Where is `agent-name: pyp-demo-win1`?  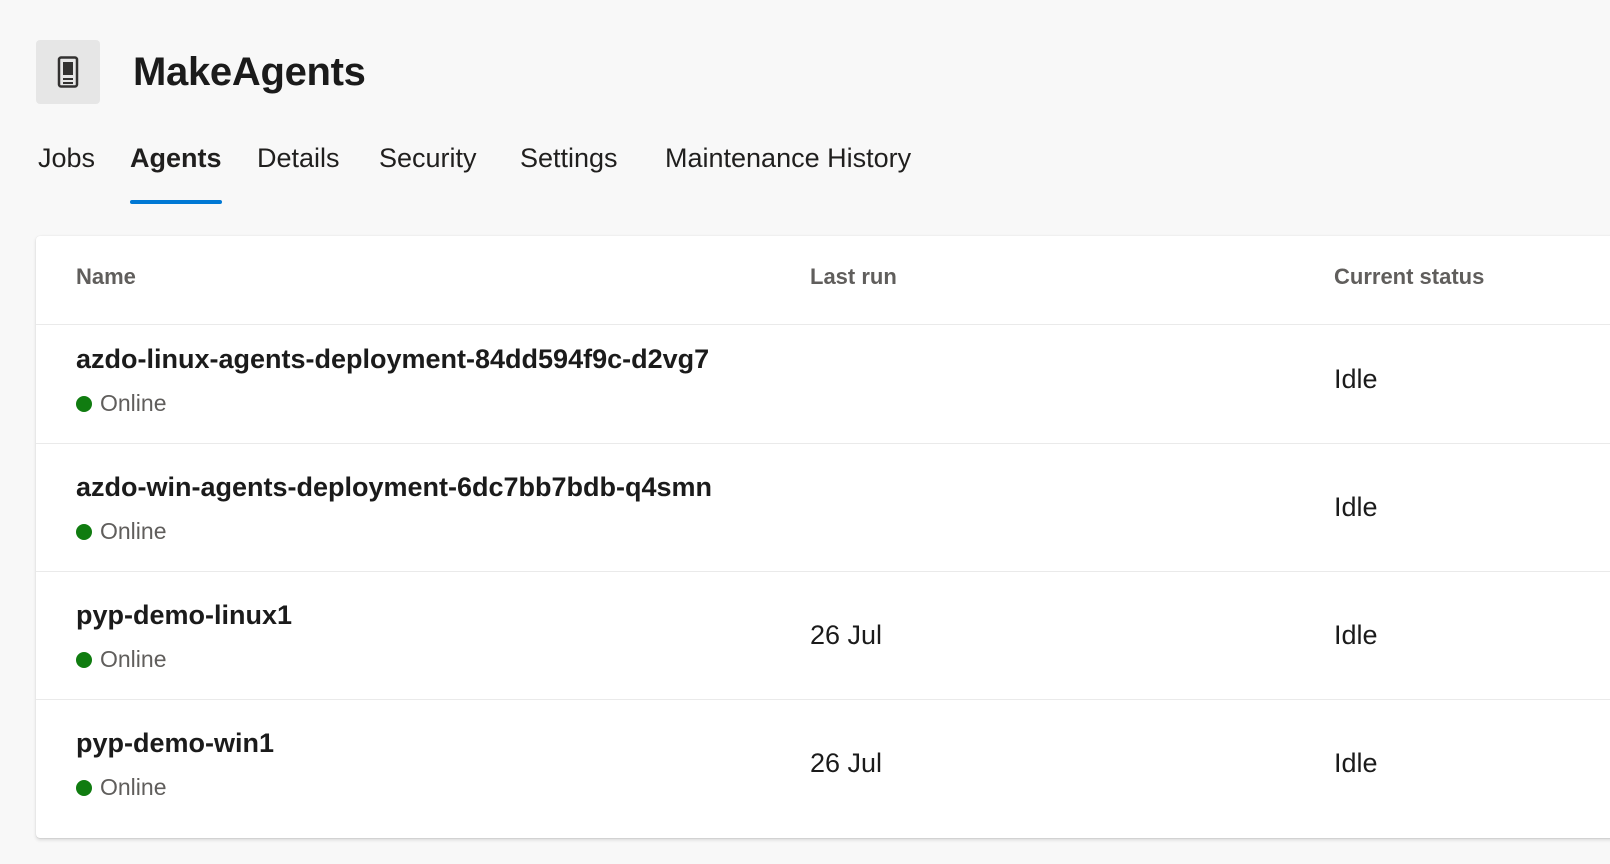 agent-name: pyp-demo-win1 is located at coordinates (175, 743).